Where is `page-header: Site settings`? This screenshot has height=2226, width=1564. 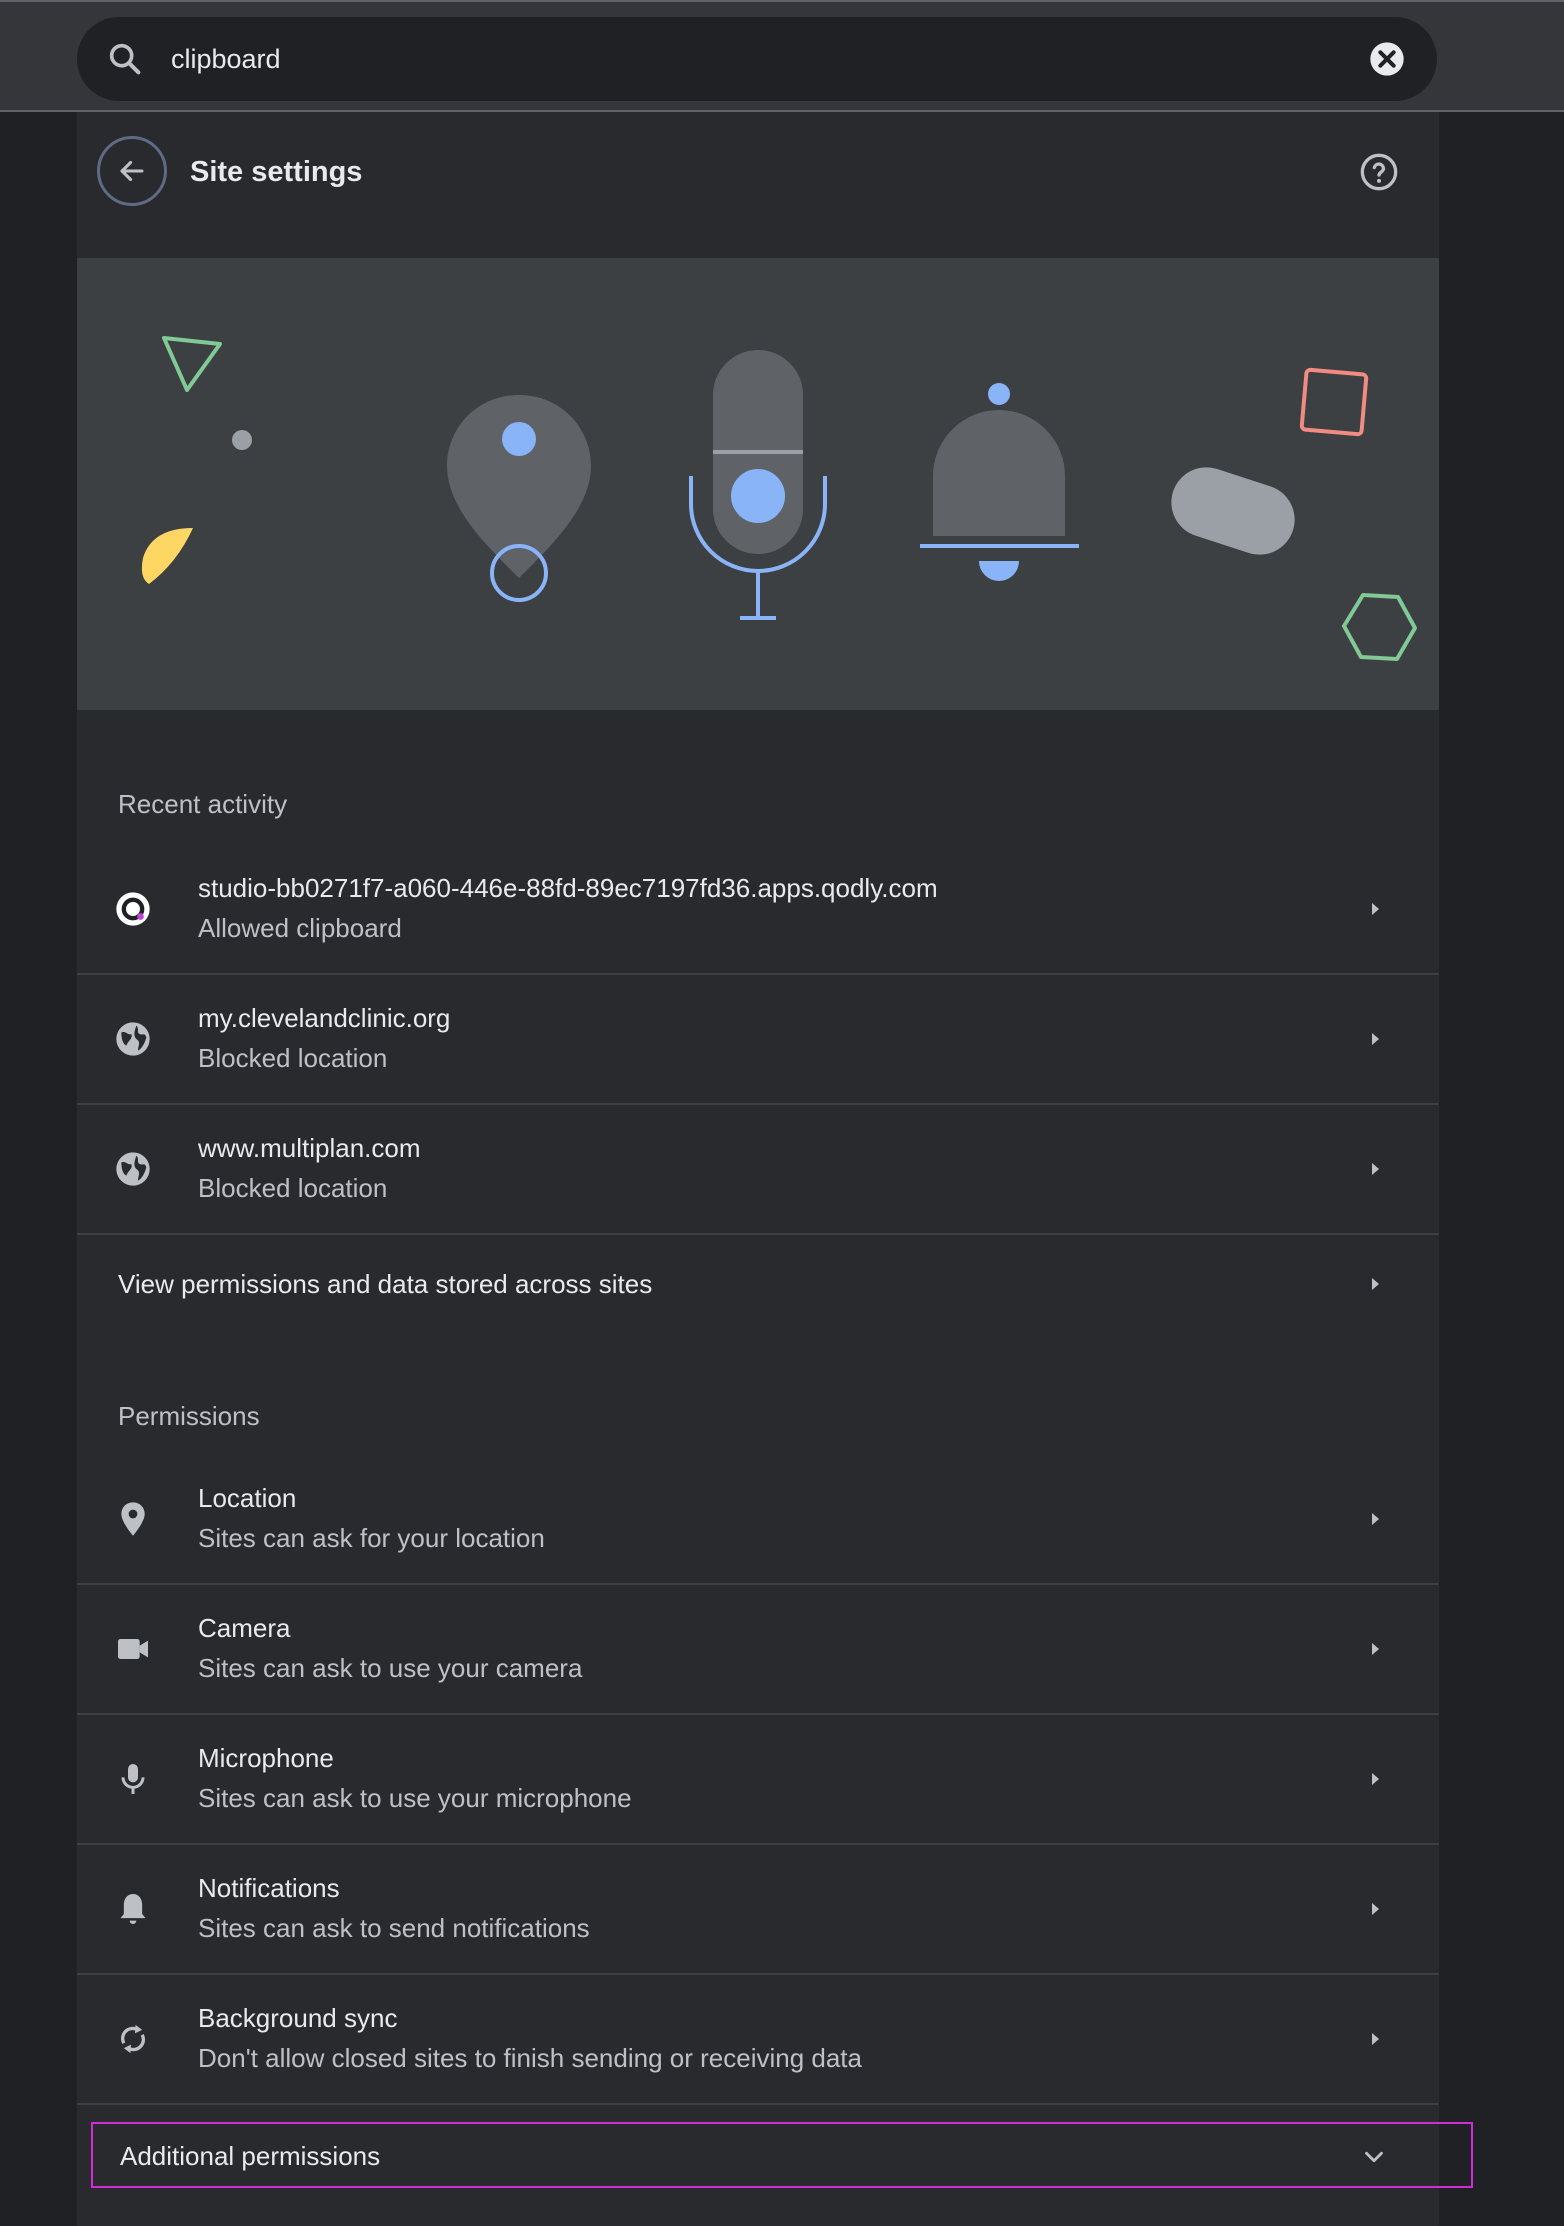 page-header: Site settings is located at coordinates (758, 185).